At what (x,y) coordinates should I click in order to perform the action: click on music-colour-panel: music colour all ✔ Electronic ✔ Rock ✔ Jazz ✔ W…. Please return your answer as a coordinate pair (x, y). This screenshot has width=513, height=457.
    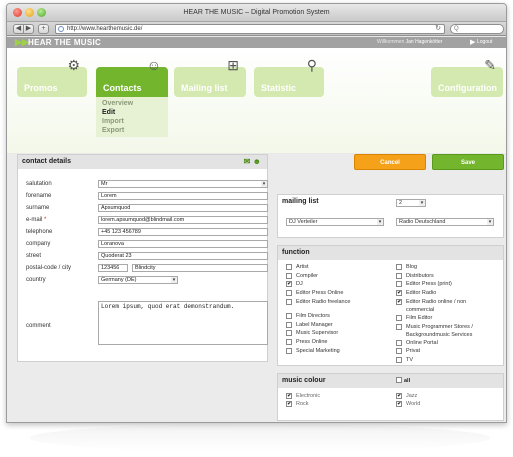
    Looking at the image, I should click on (390, 397).